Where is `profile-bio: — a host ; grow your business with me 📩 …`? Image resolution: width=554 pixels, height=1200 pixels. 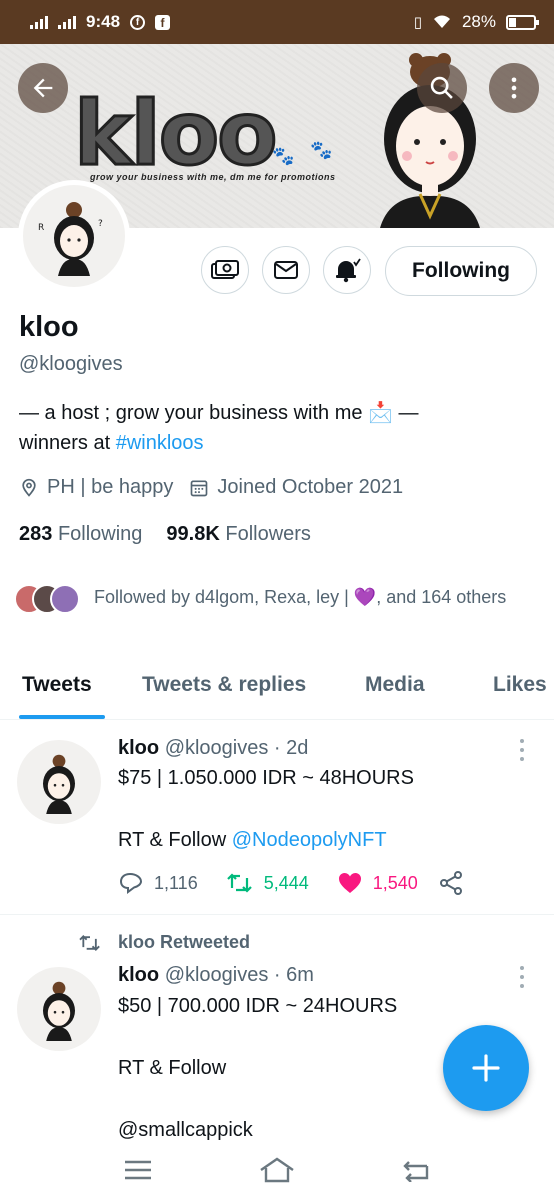
profile-bio: — a host ; grow your business with me 📩 … is located at coordinates (279, 428).